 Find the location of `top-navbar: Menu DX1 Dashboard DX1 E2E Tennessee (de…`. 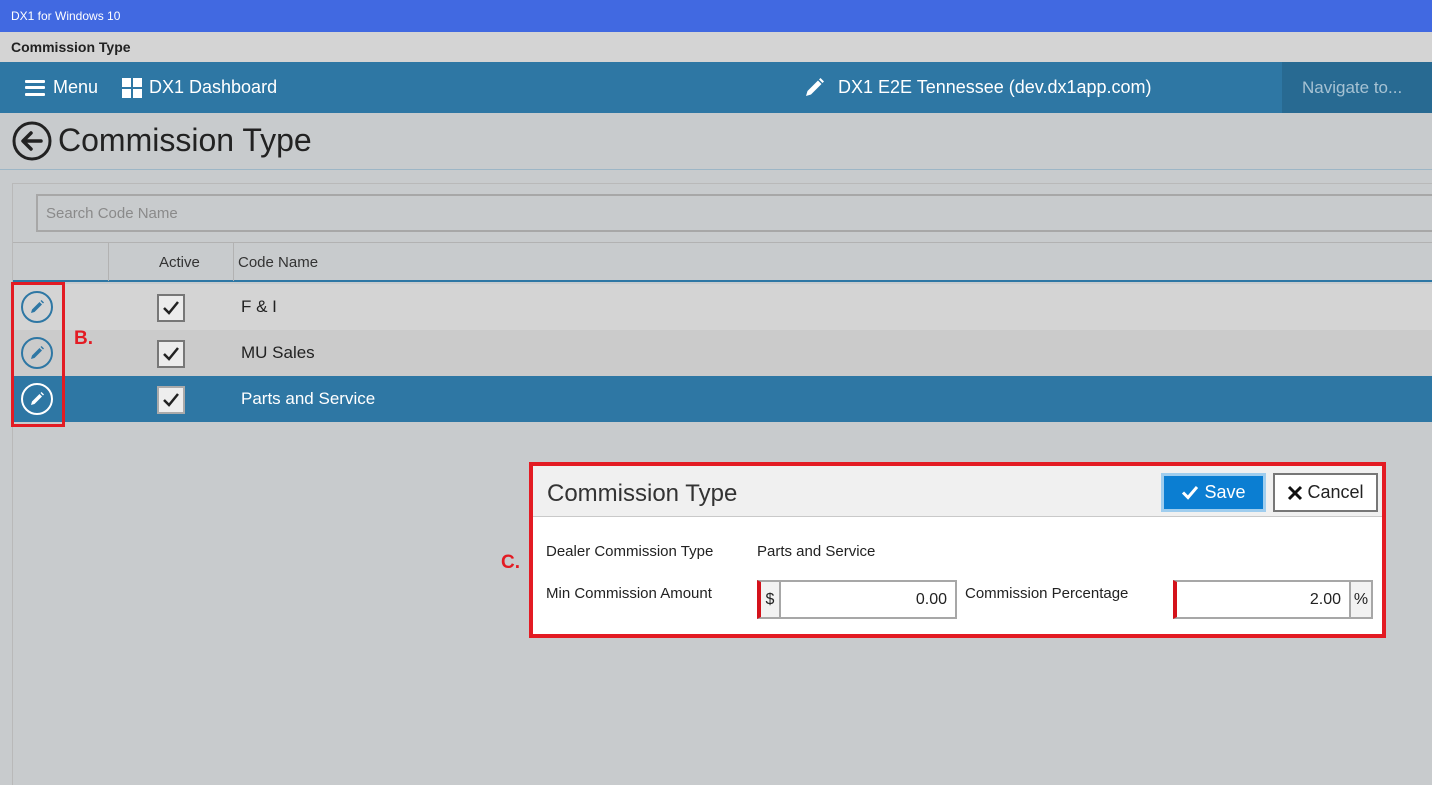

top-navbar: Menu DX1 Dashboard DX1 E2E Tennessee (de… is located at coordinates (716, 87).